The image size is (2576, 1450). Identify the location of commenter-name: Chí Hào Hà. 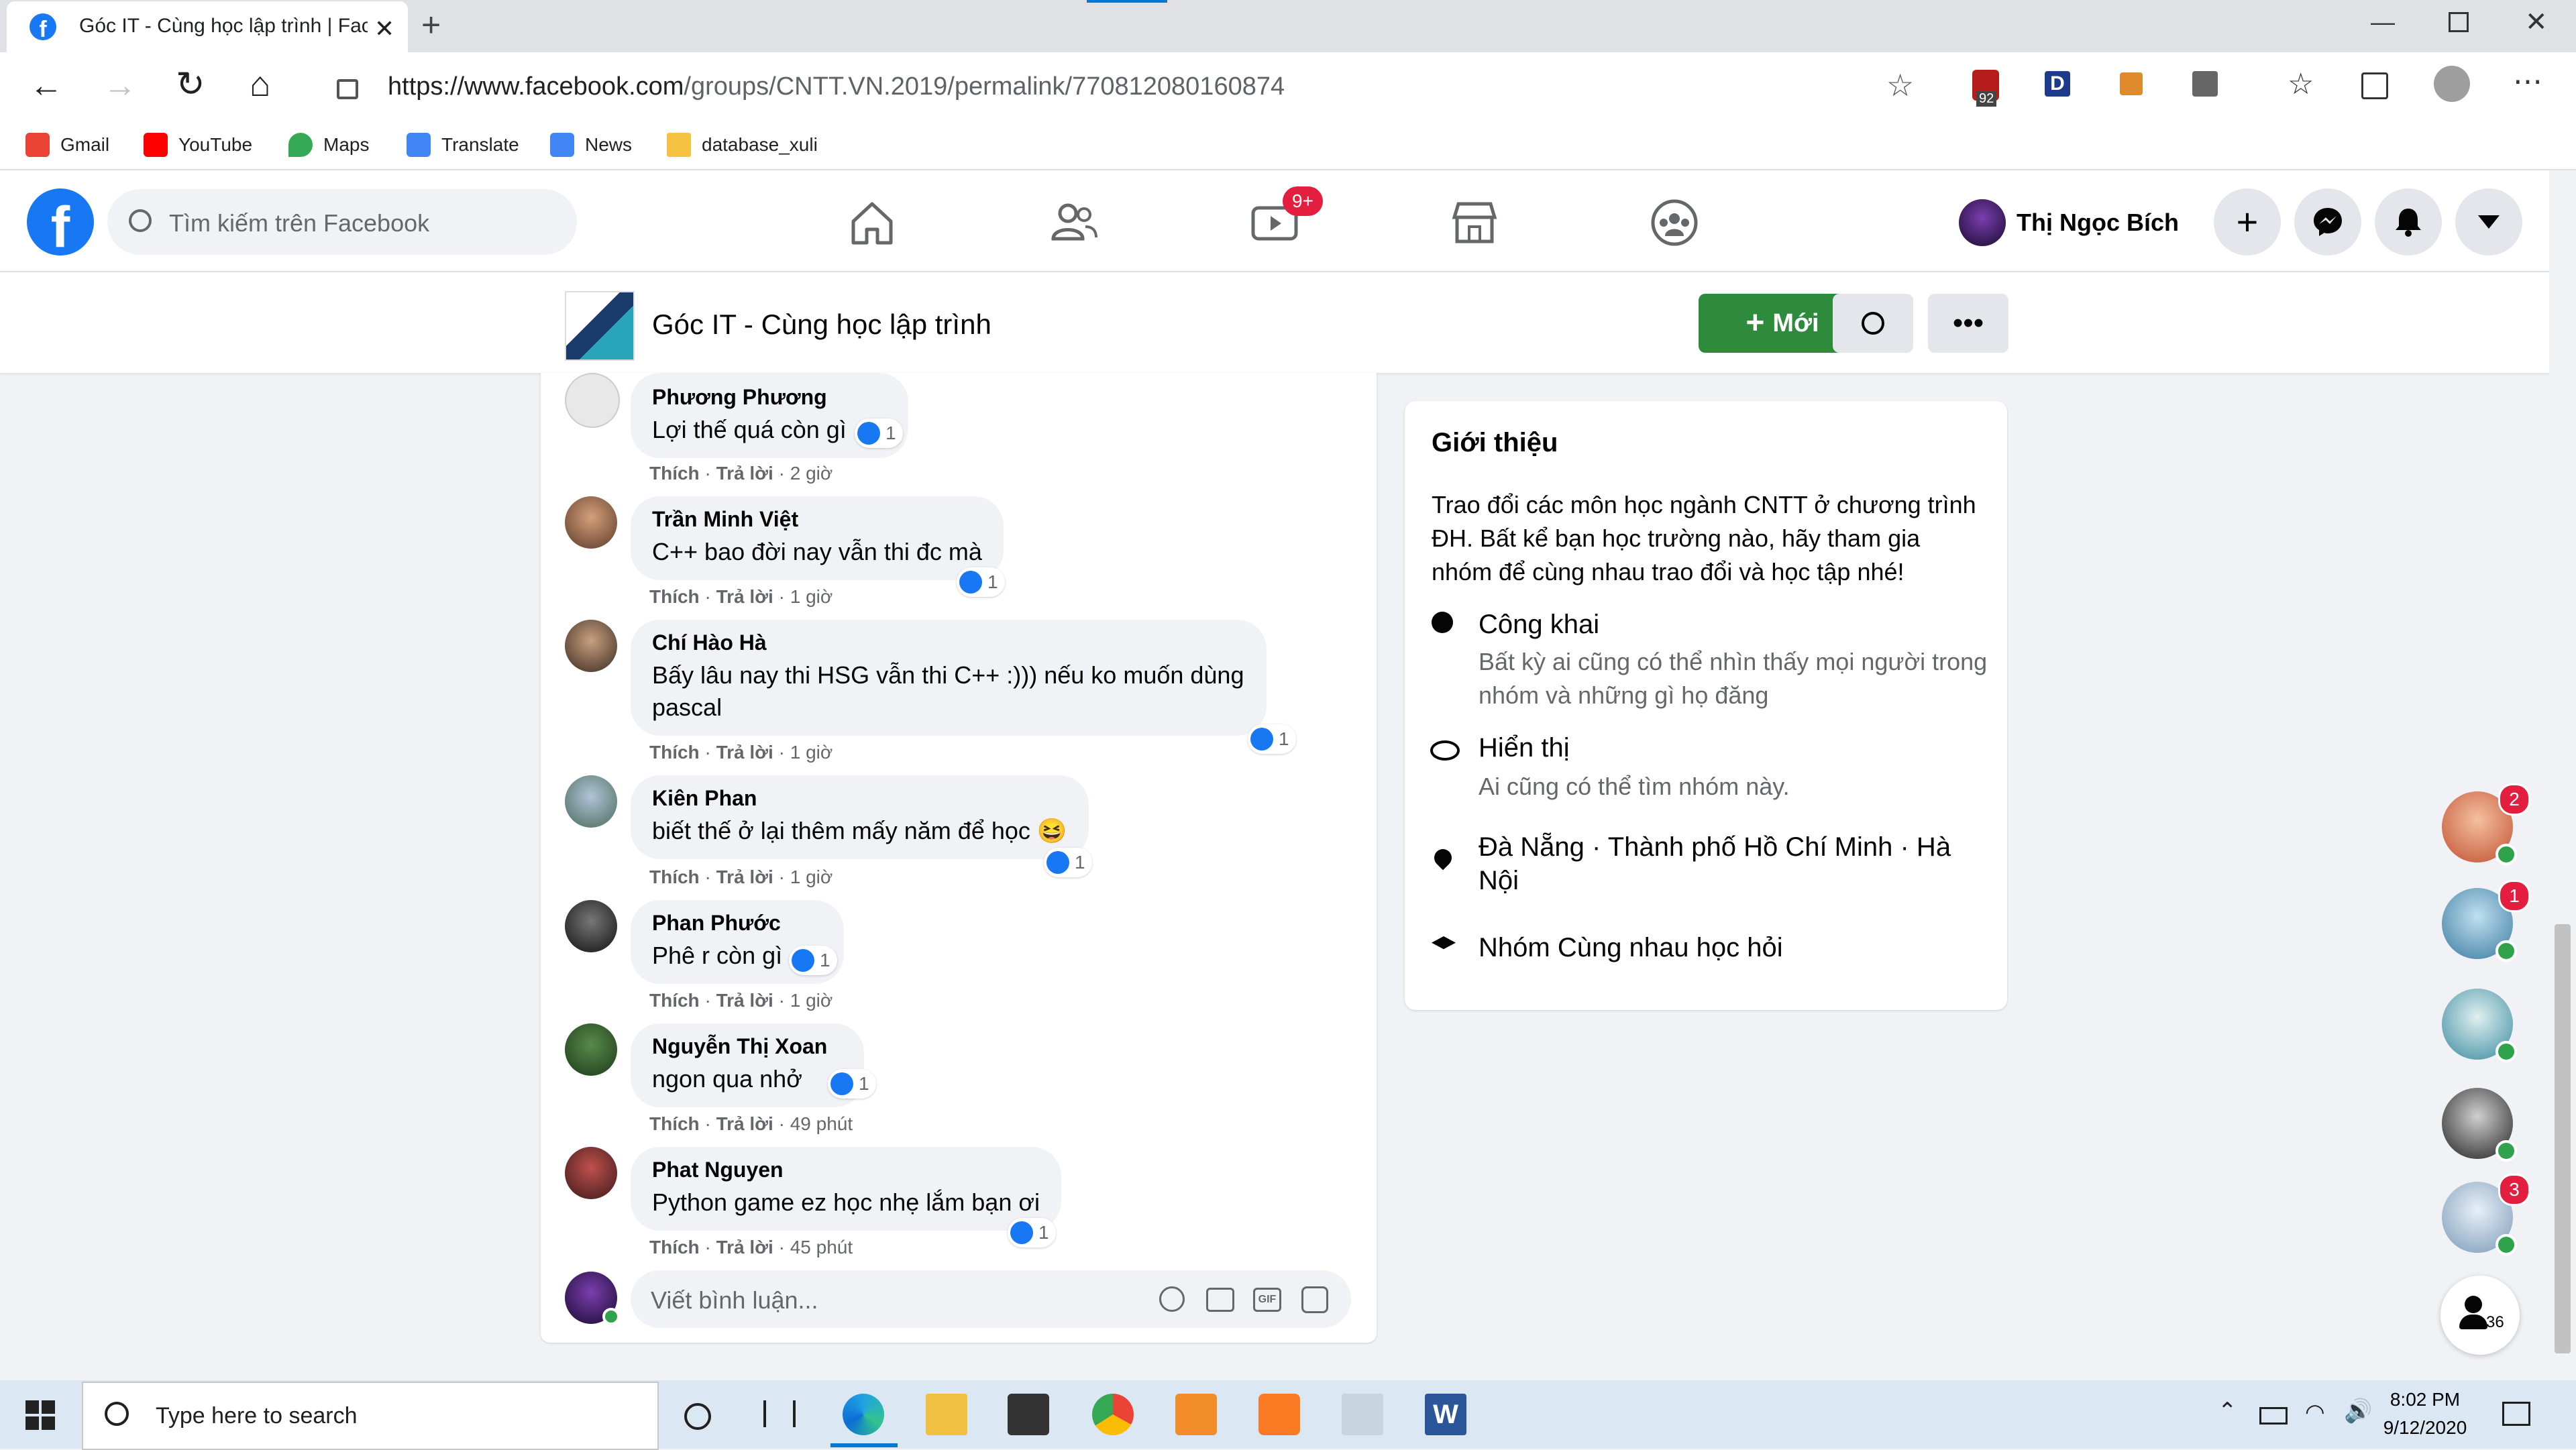
(948, 642).